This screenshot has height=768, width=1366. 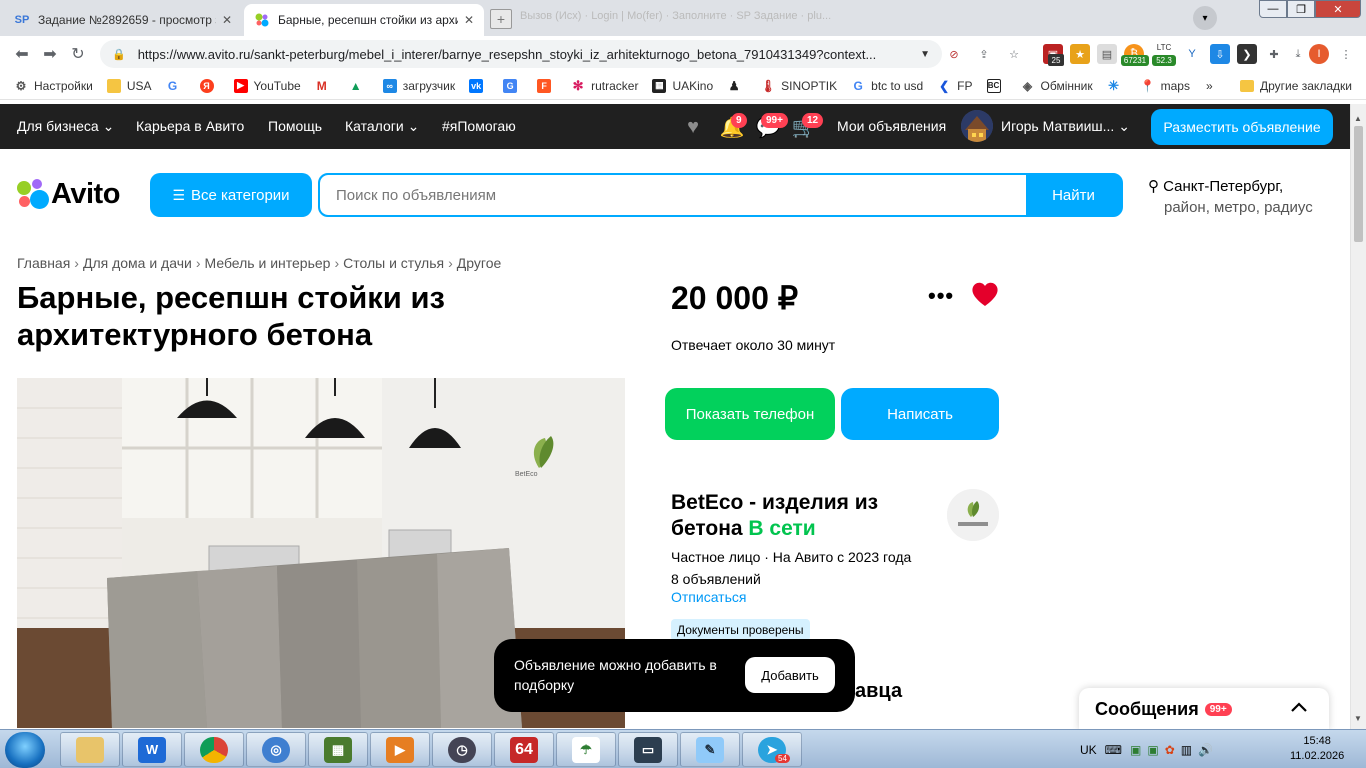 What do you see at coordinates (393, 263) in the screenshot?
I see `breadcrumb-item: Столы и стулья` at bounding box center [393, 263].